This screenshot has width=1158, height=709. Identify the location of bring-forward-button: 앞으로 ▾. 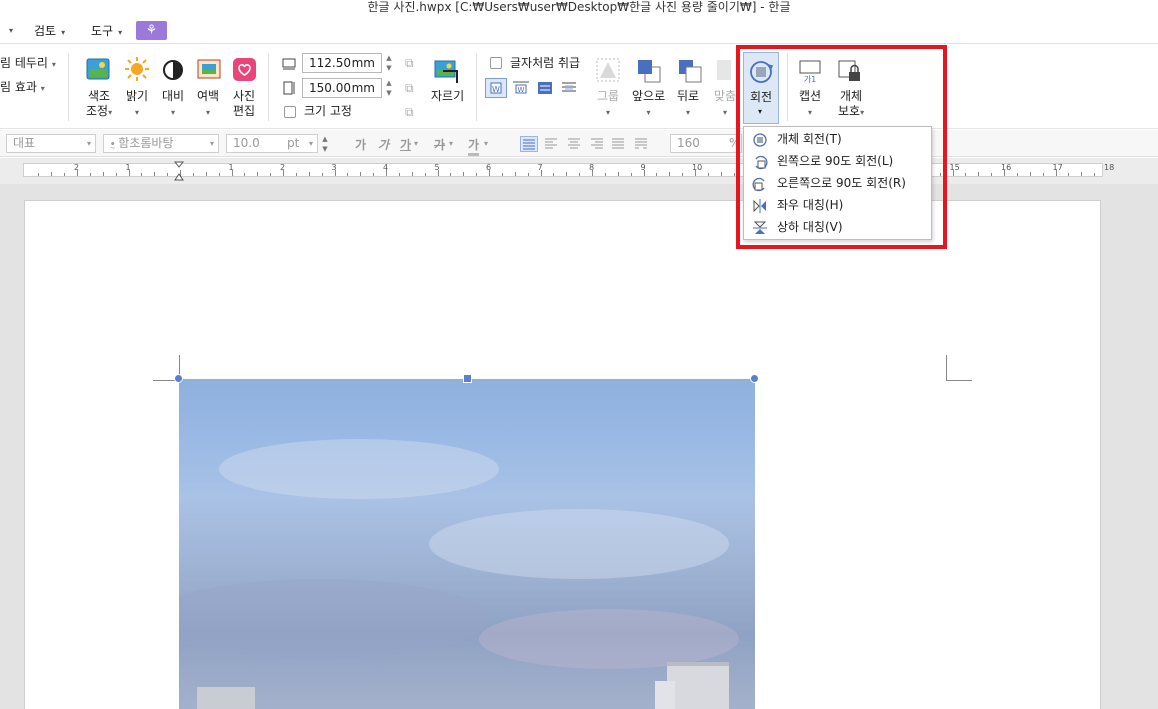
(648, 104).